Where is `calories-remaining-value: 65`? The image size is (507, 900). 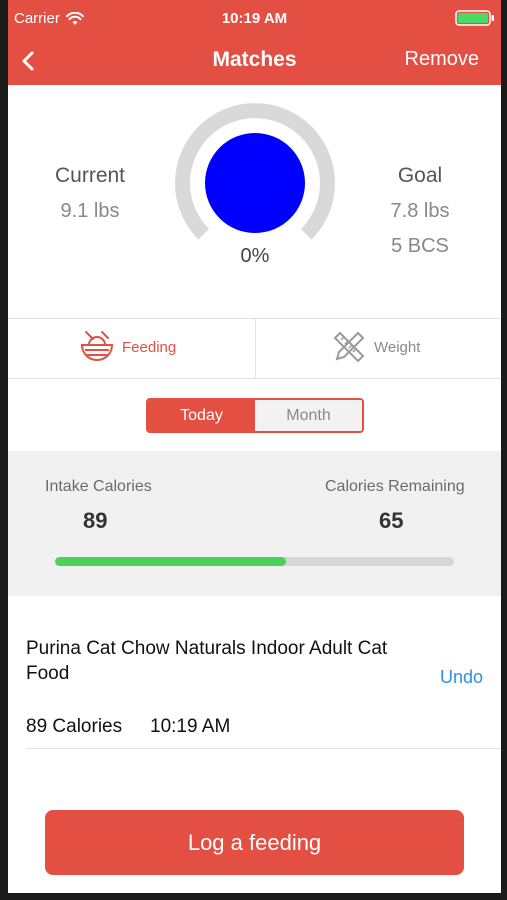
calories-remaining-value: 65 is located at coordinates (391, 520).